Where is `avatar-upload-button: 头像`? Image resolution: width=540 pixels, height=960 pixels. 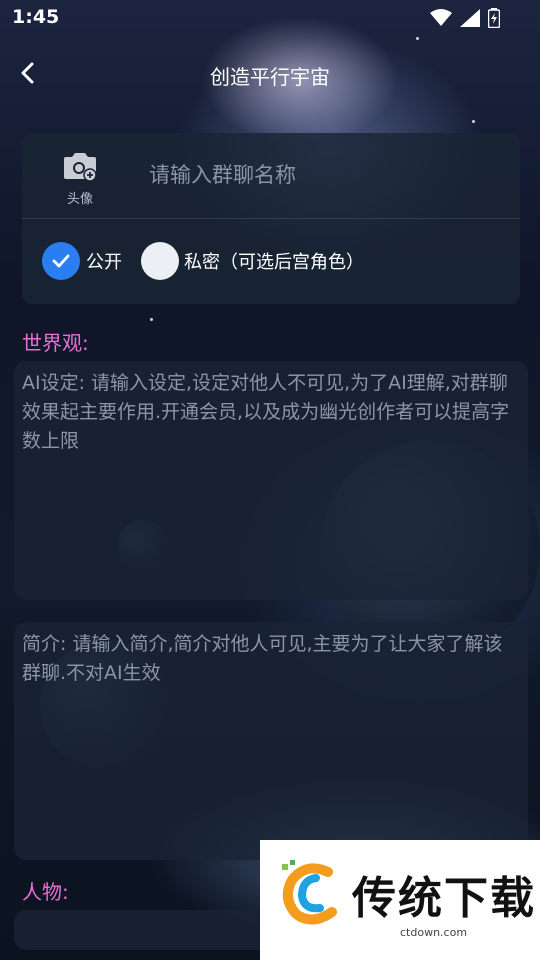
avatar-upload-button: 头像 is located at coordinates (80, 181).